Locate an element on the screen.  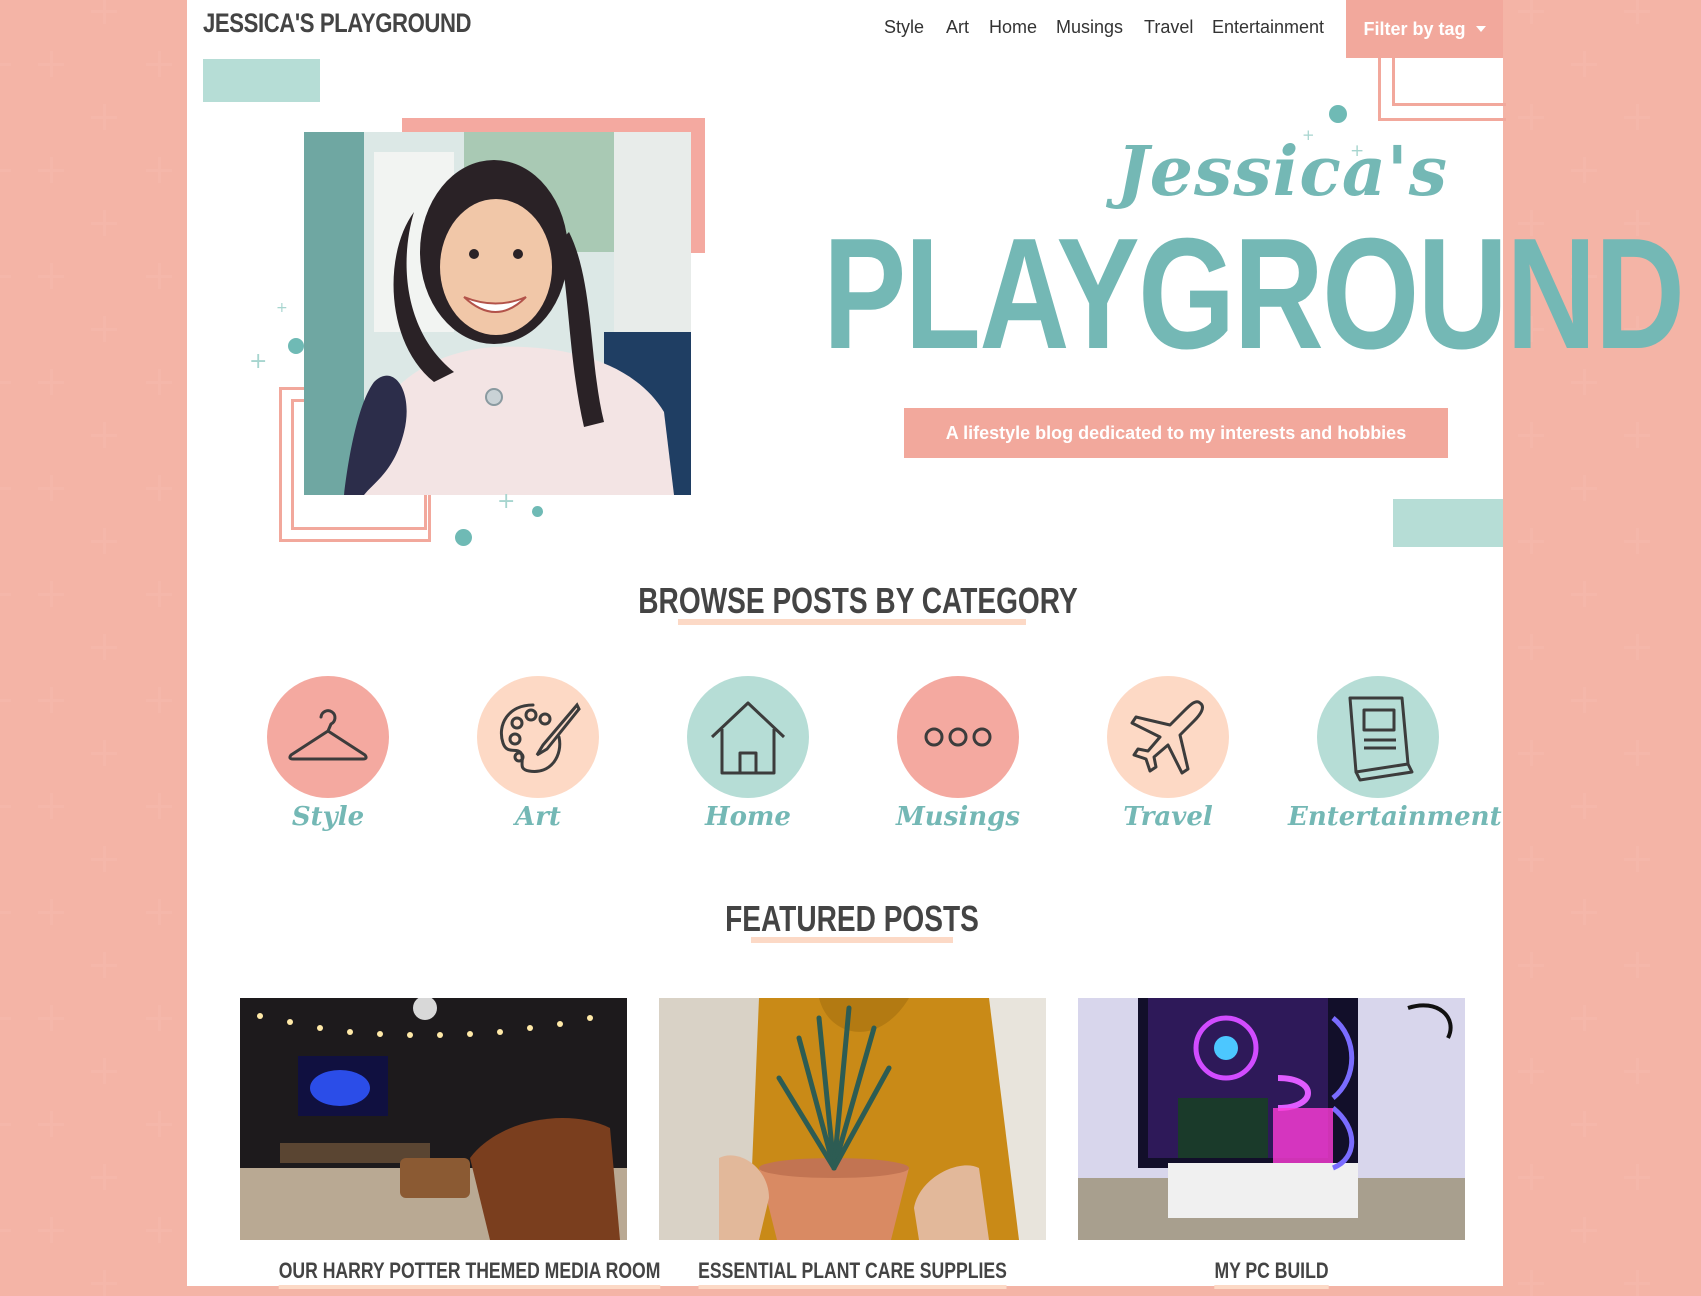
post-thumbnail-pc-build is located at coordinates (1271, 1119).